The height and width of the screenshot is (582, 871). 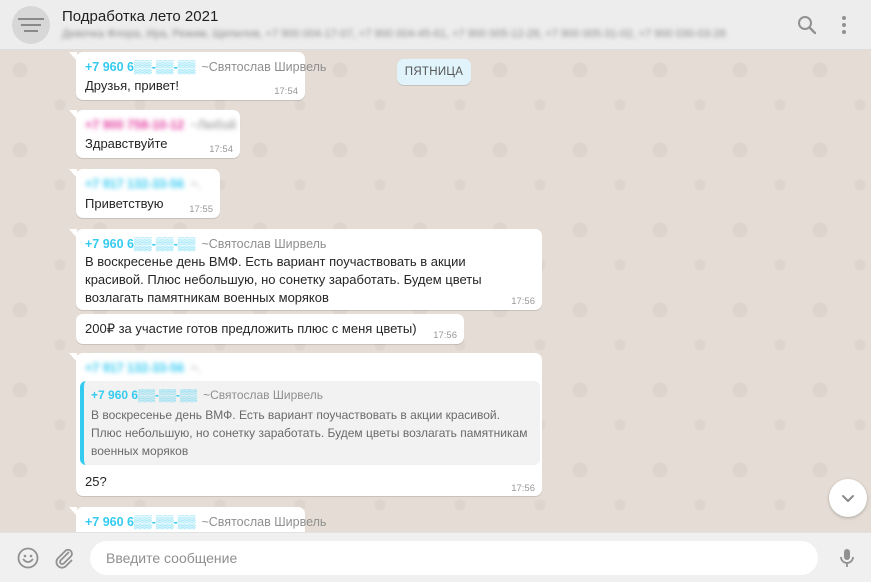 What do you see at coordinates (144, 395) in the screenshot?
I see `quoted-sender-phone: +7 960 6▒▒-▒▒-▒▒` at bounding box center [144, 395].